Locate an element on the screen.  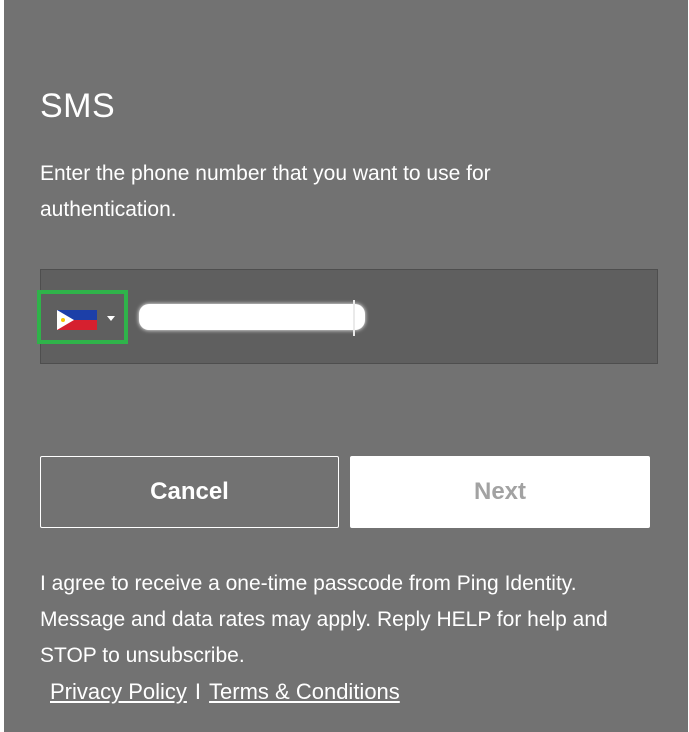
chevron-down-icon is located at coordinates (111, 318).